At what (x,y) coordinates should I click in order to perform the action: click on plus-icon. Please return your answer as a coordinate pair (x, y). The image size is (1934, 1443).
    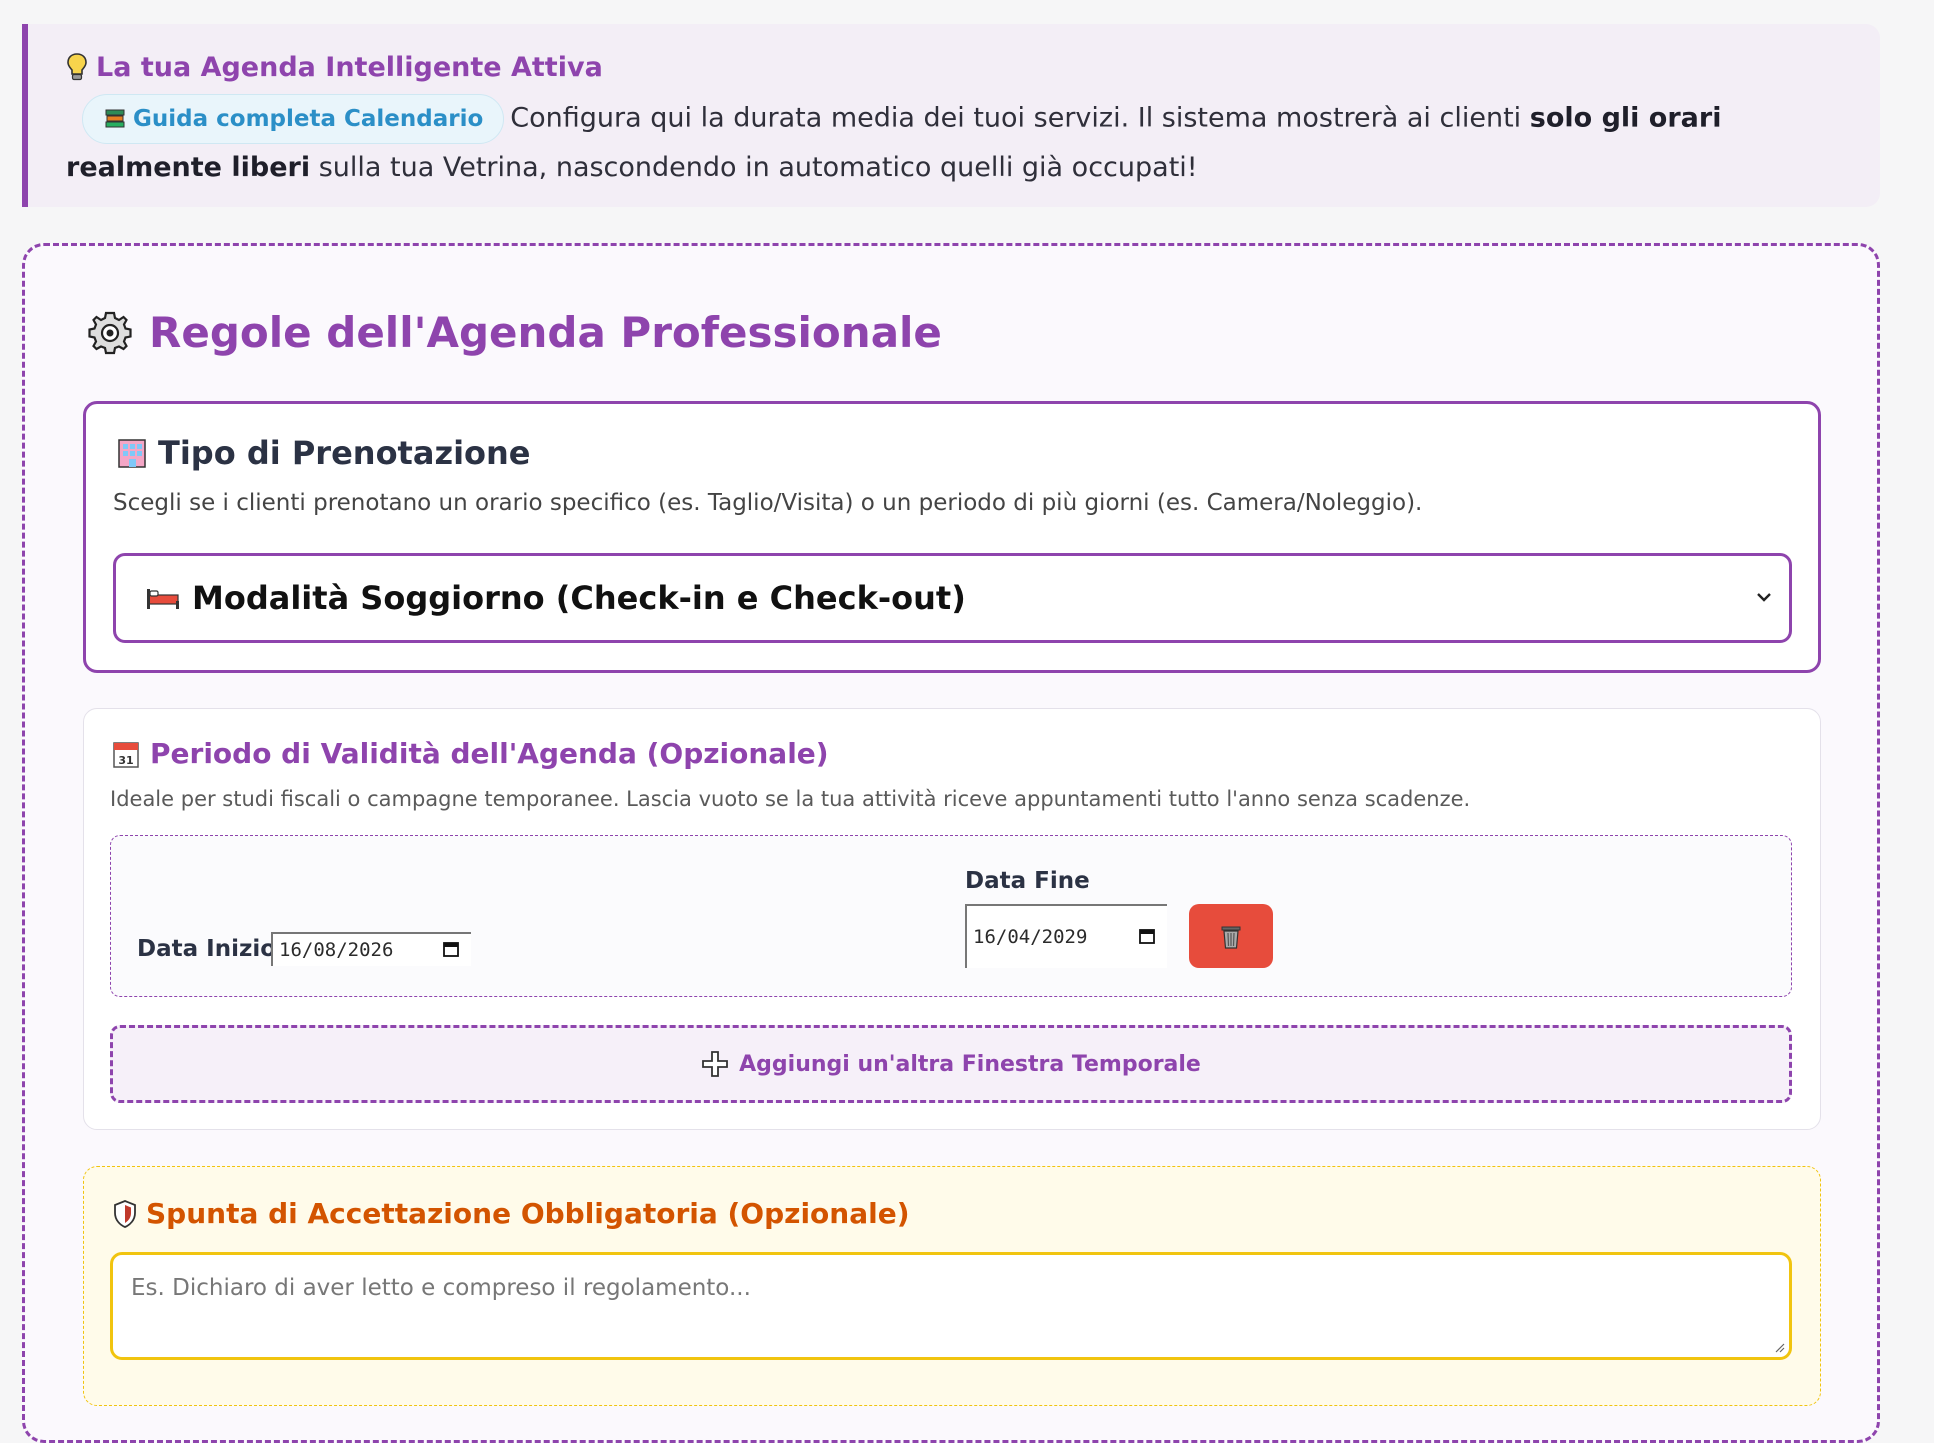
    Looking at the image, I should click on (715, 1064).